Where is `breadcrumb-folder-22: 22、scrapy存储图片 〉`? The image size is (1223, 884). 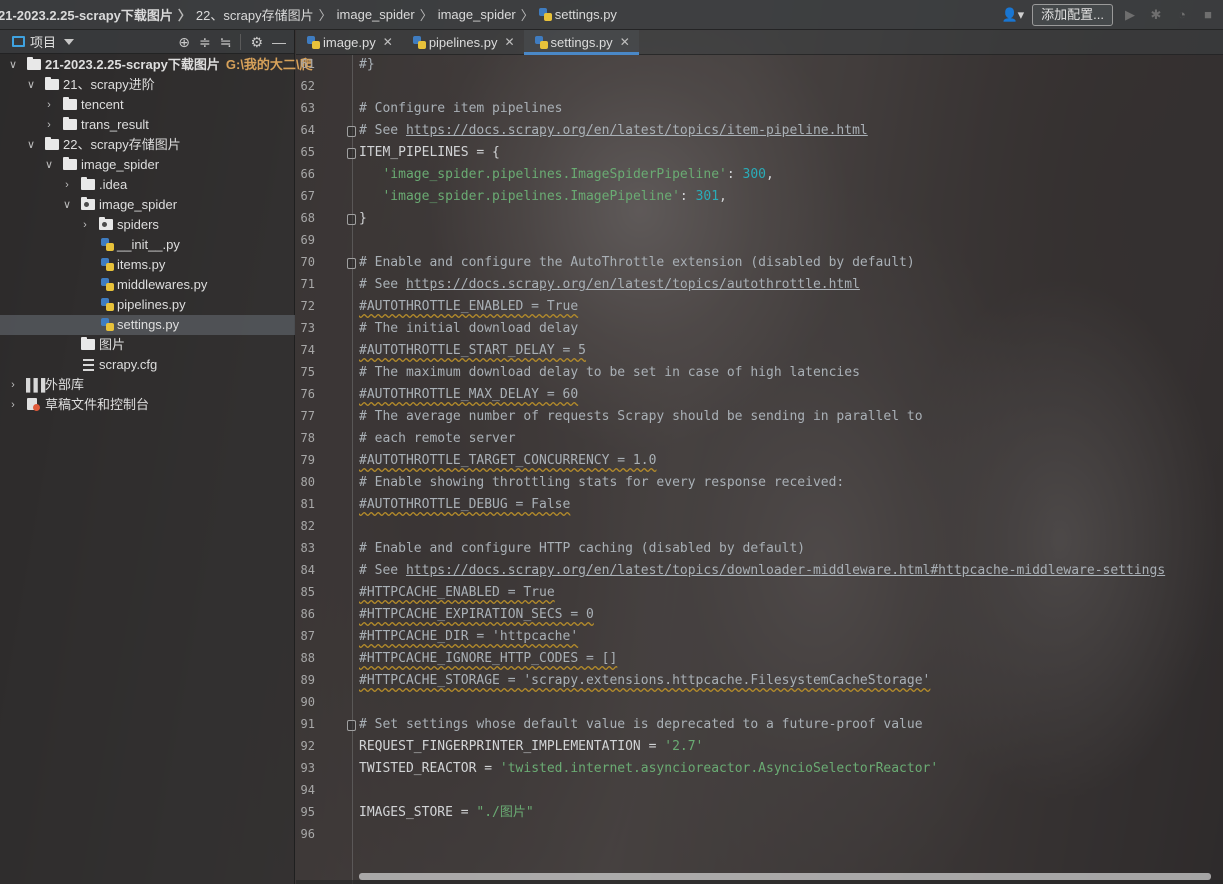
breadcrumb-folder-22: 22、scrapy存储图片 〉 is located at coordinates (266, 14).